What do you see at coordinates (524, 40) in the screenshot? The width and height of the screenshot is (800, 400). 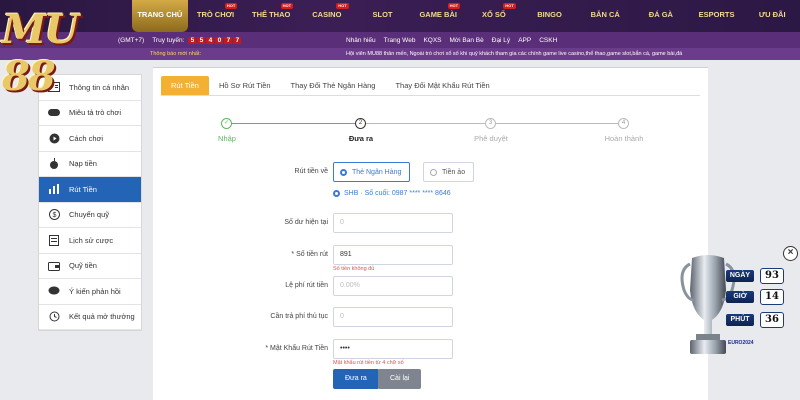 I see `quick-link: APP` at bounding box center [524, 40].